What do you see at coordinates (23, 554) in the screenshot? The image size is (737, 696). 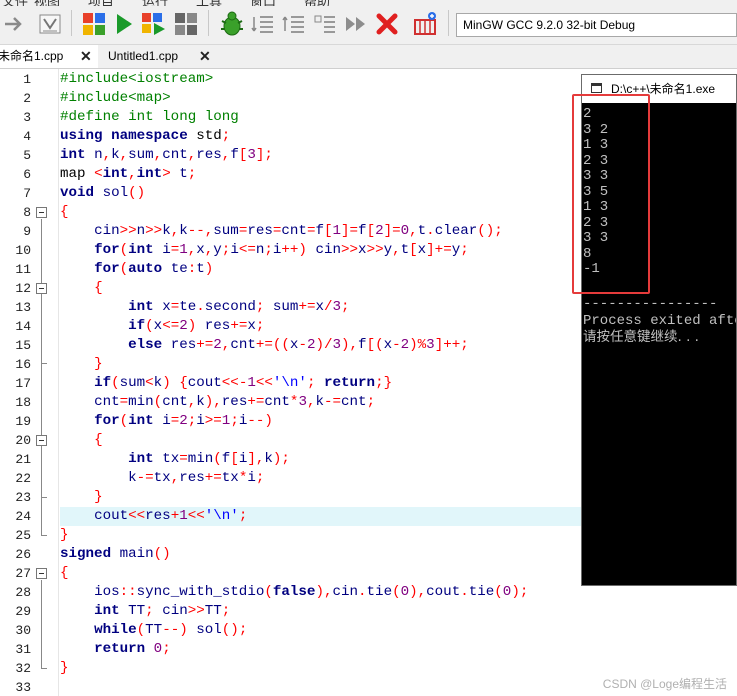 I see `line-number: 26` at bounding box center [23, 554].